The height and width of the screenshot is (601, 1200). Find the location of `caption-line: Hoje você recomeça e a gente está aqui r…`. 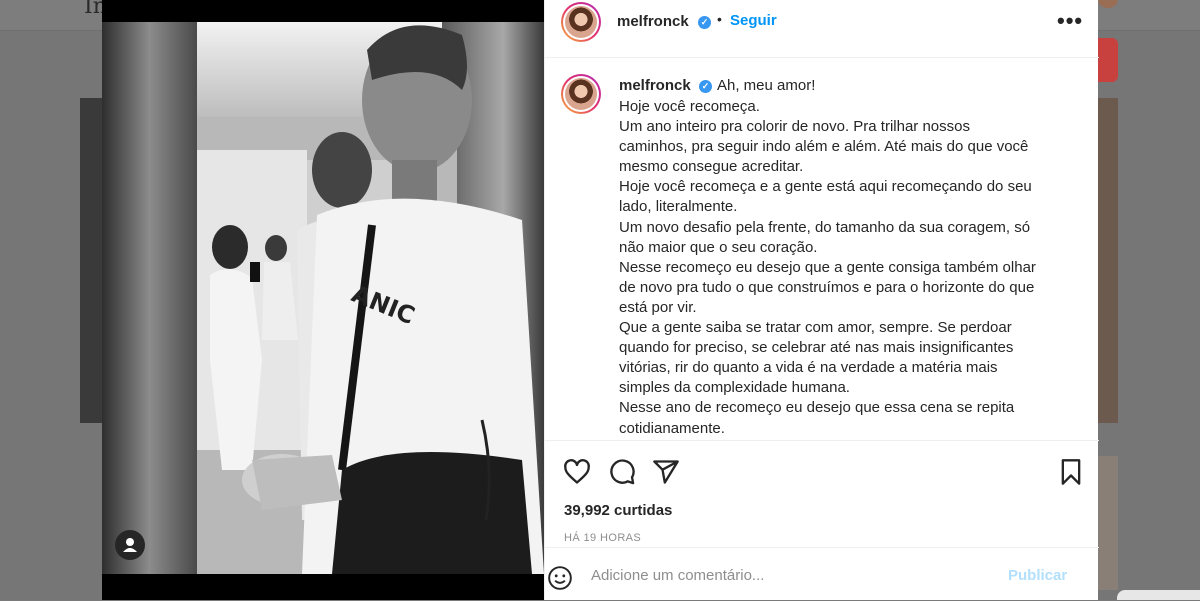

caption-line: Hoje você recomeça e a gente está aqui r… is located at coordinates (825, 187).